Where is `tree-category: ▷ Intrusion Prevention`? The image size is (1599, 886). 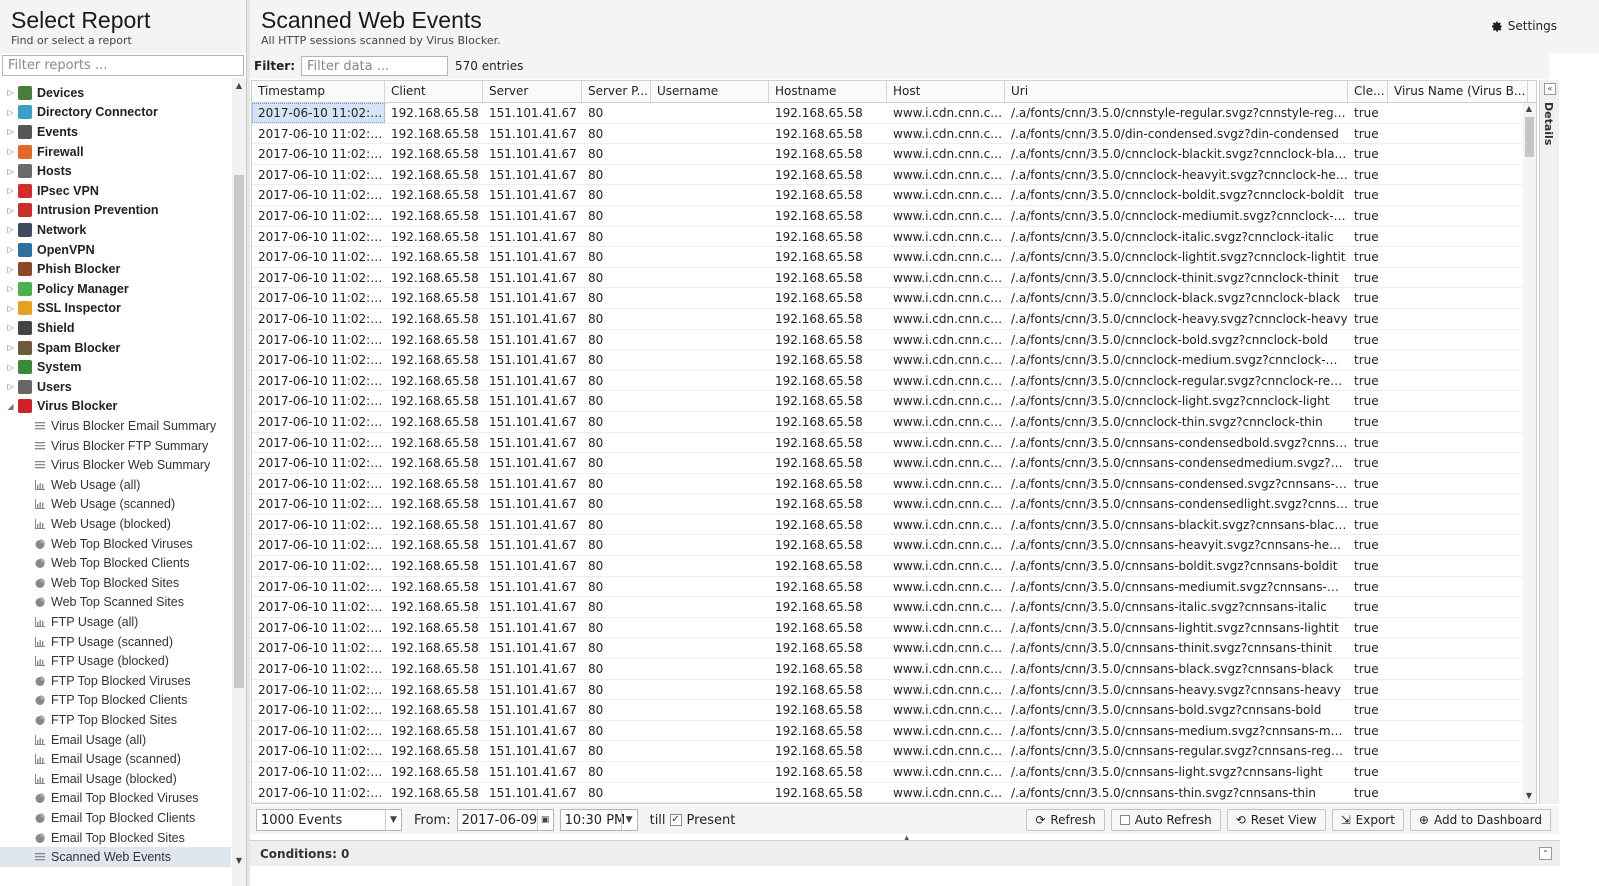 tree-category: ▷ Intrusion Prevention is located at coordinates (115, 211).